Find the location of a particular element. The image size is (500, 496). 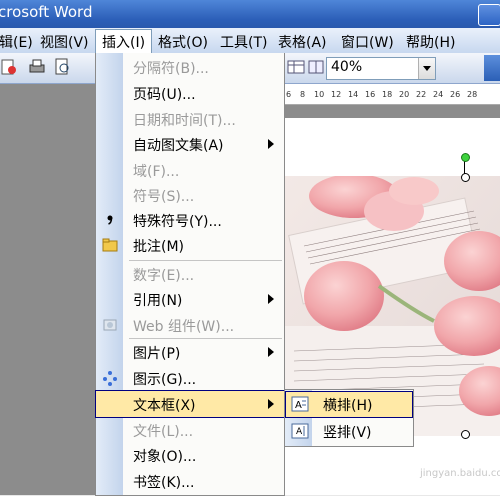

menu-item-comment: 批注(M) is located at coordinates (190, 245).